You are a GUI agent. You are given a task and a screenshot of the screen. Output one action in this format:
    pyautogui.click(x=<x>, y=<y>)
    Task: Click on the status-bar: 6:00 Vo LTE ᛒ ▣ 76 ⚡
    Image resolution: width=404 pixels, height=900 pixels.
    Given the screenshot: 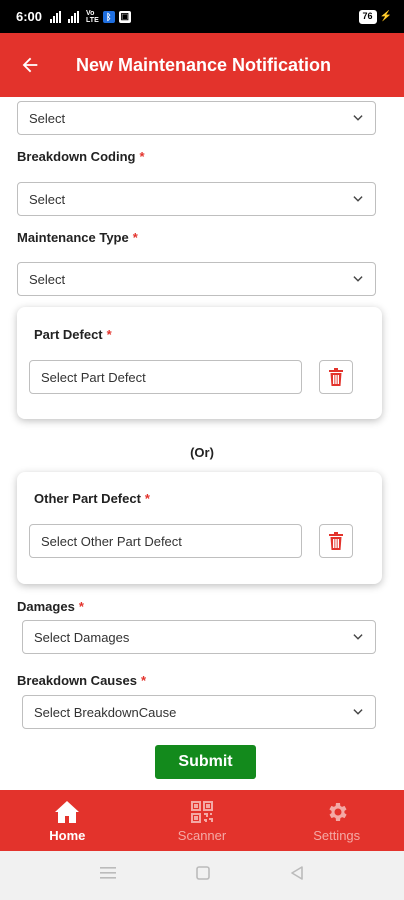 What is the action you would take?
    pyautogui.click(x=202, y=16)
    